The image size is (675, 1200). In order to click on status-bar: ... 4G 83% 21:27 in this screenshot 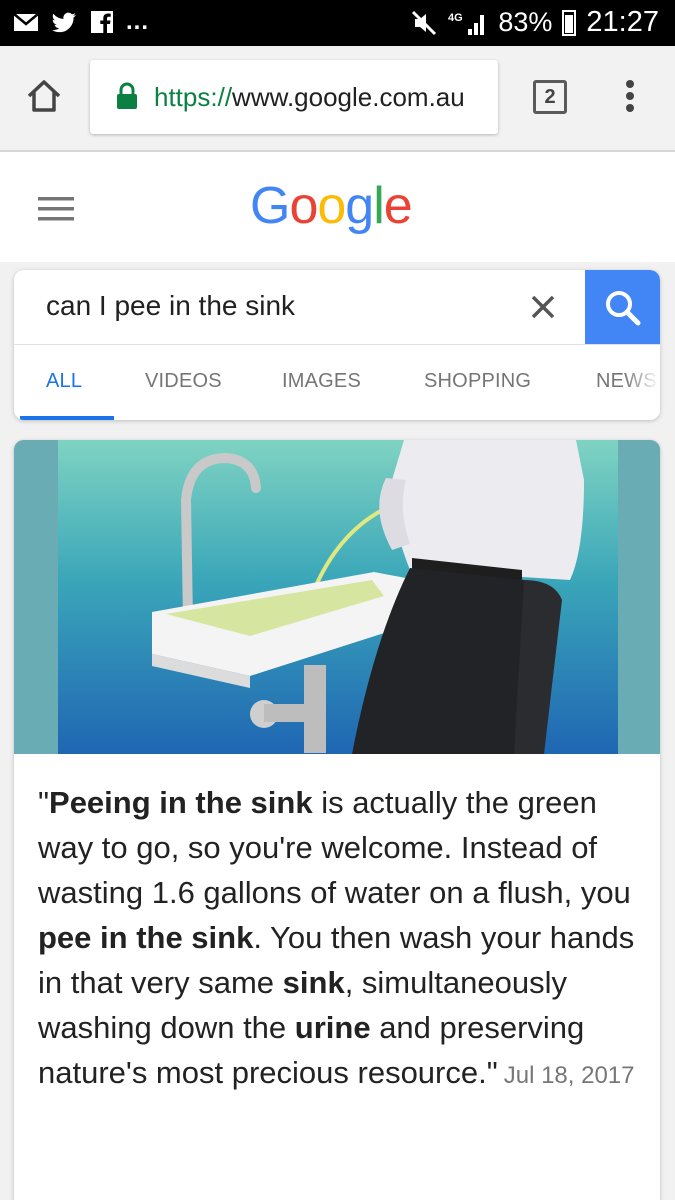, I will do `click(337, 23)`.